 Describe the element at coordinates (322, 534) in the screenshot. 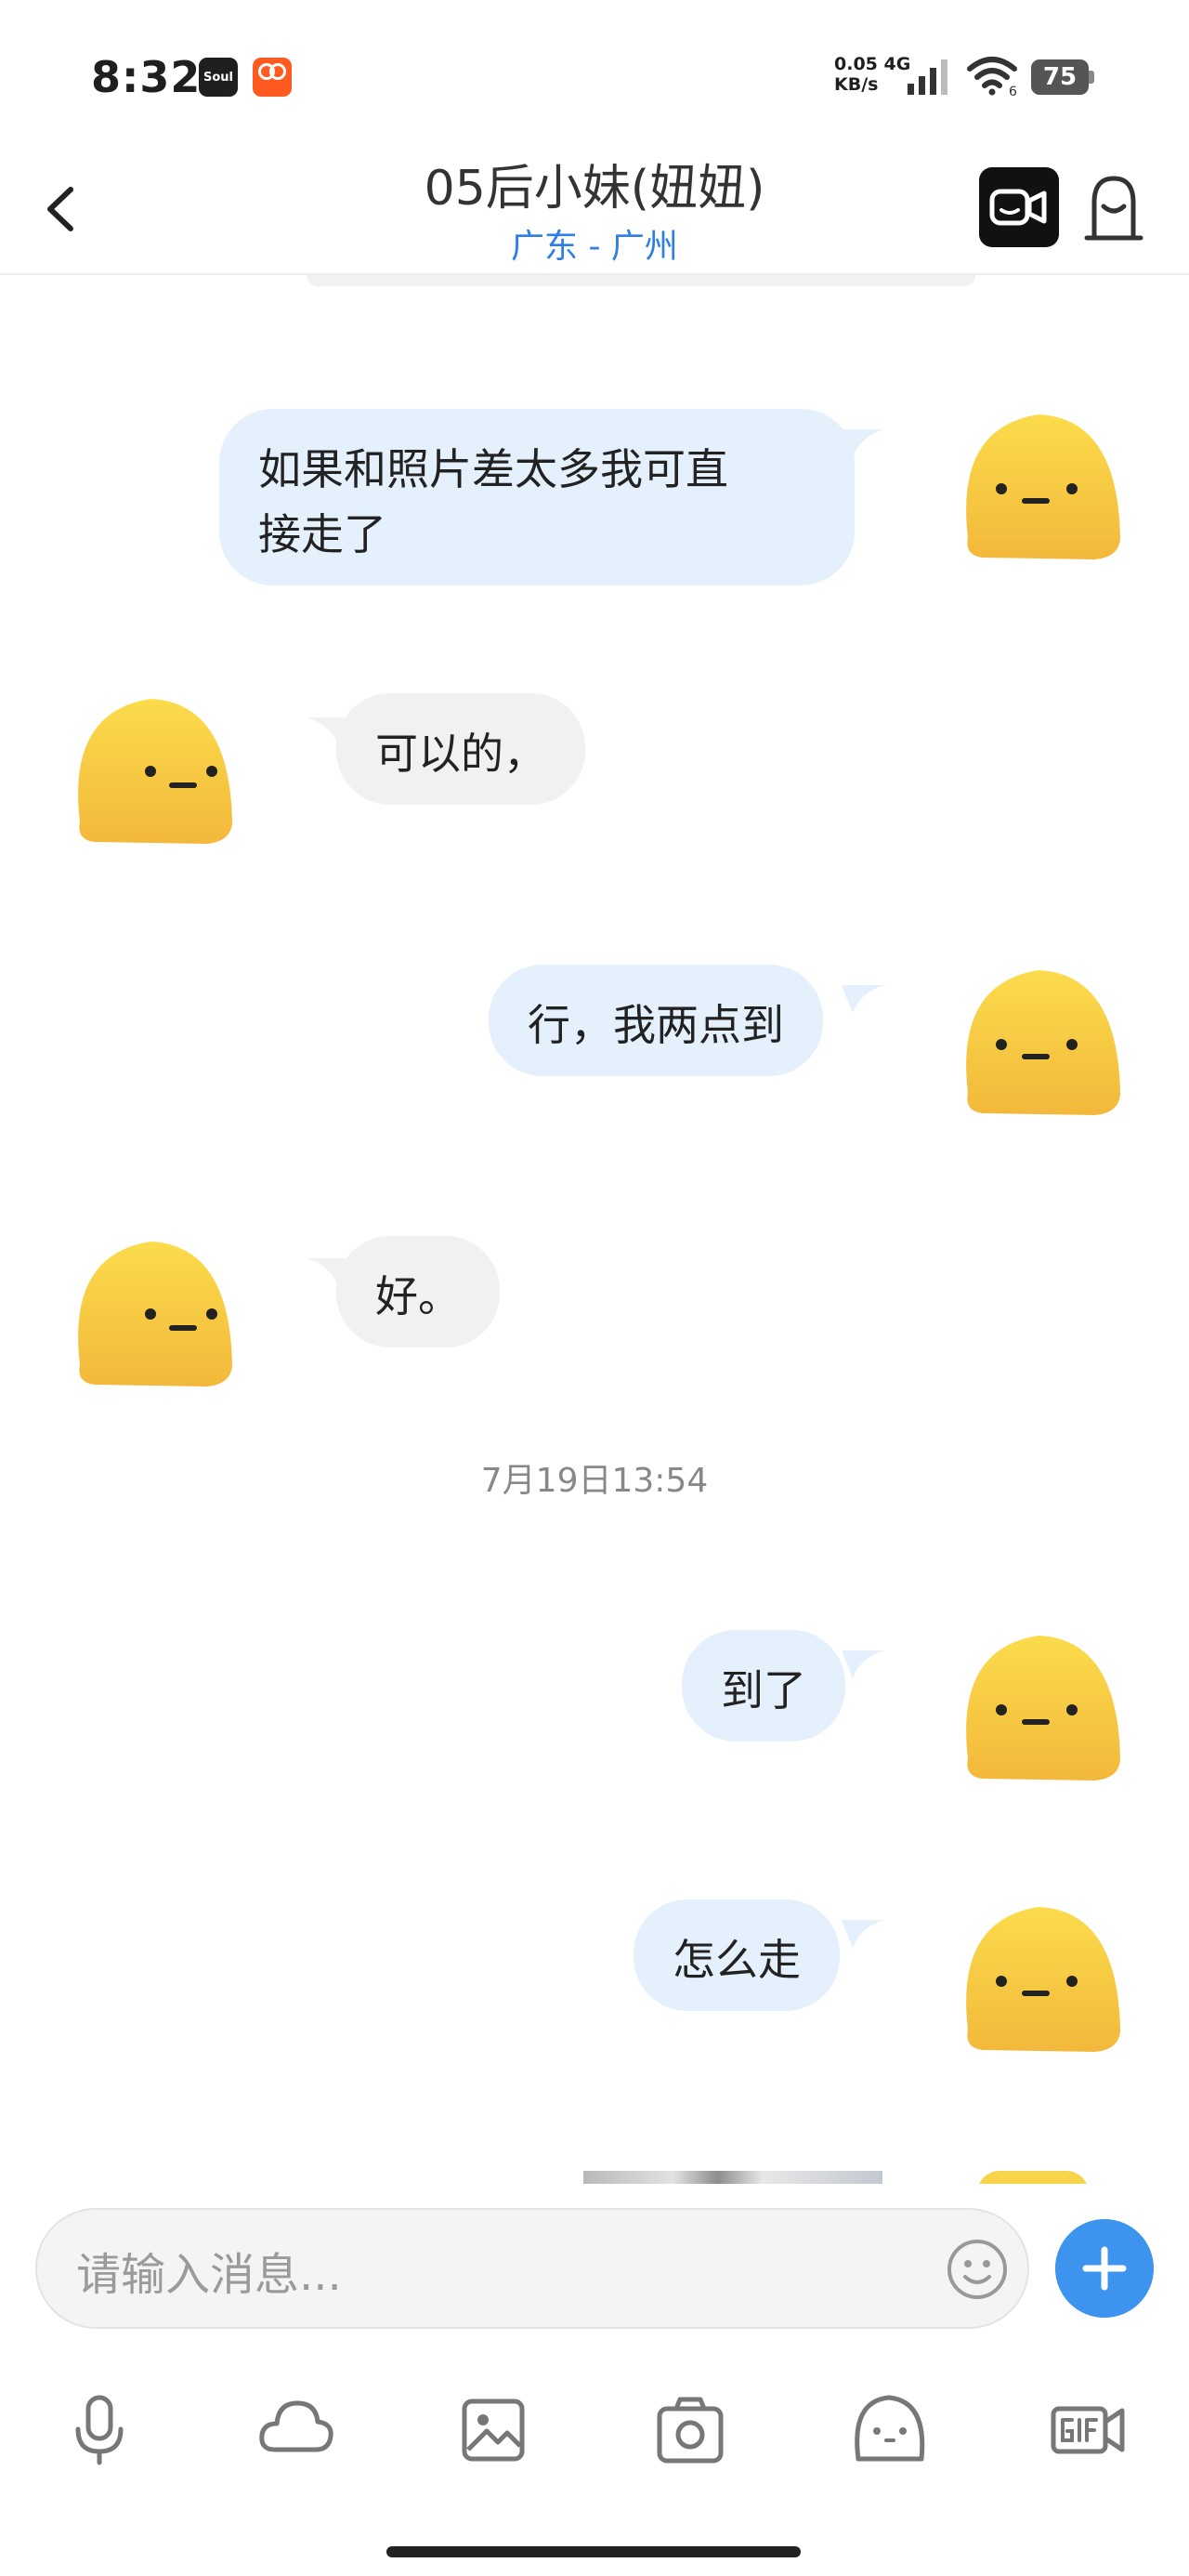

I see `message-text-line: 接走了` at that location.